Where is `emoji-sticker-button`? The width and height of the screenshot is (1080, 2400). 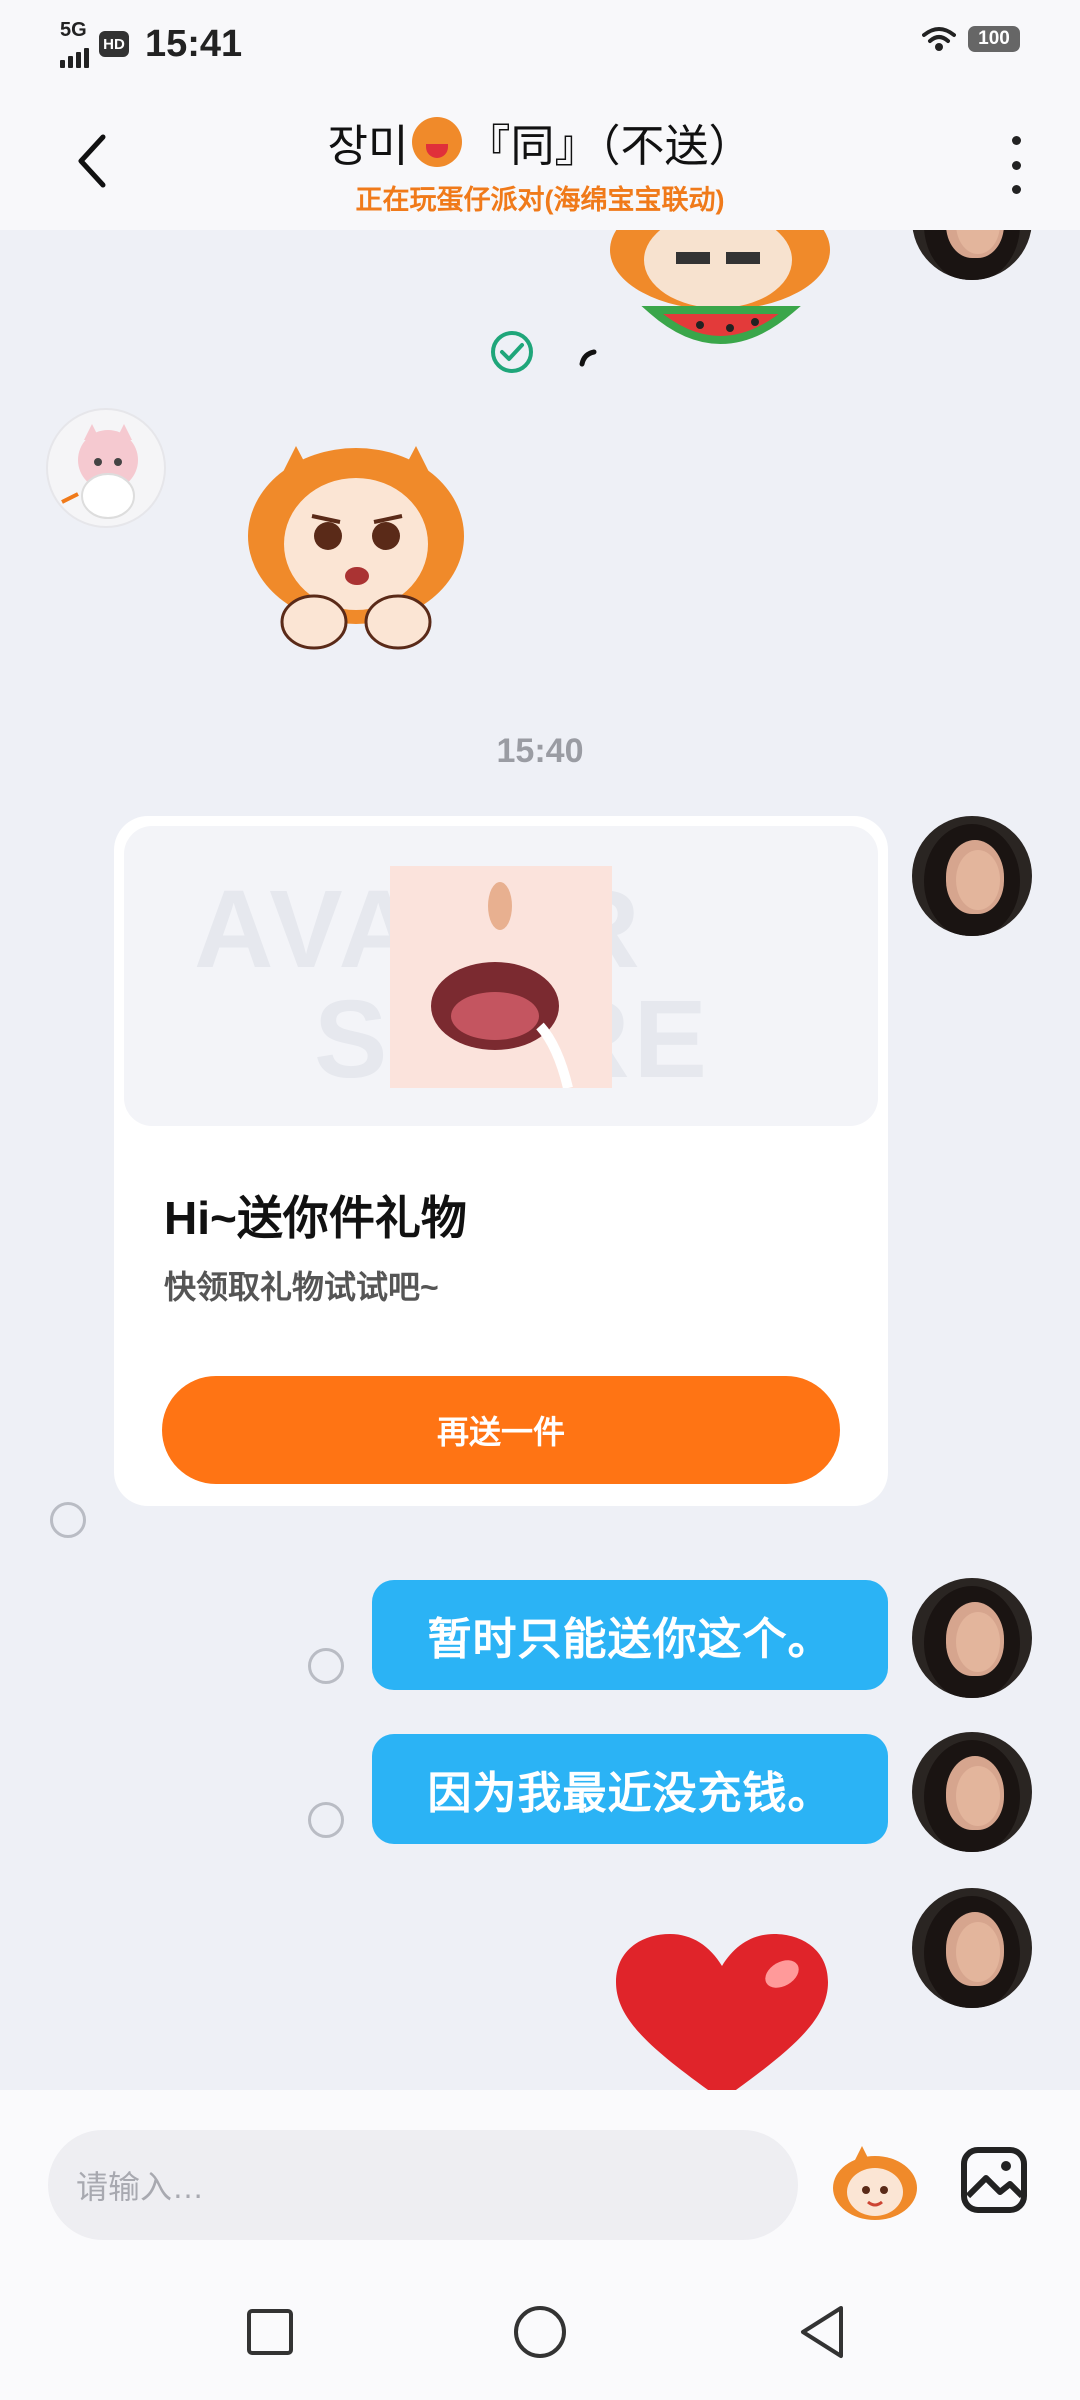
emoji-sticker-button is located at coordinates (875, 2184).